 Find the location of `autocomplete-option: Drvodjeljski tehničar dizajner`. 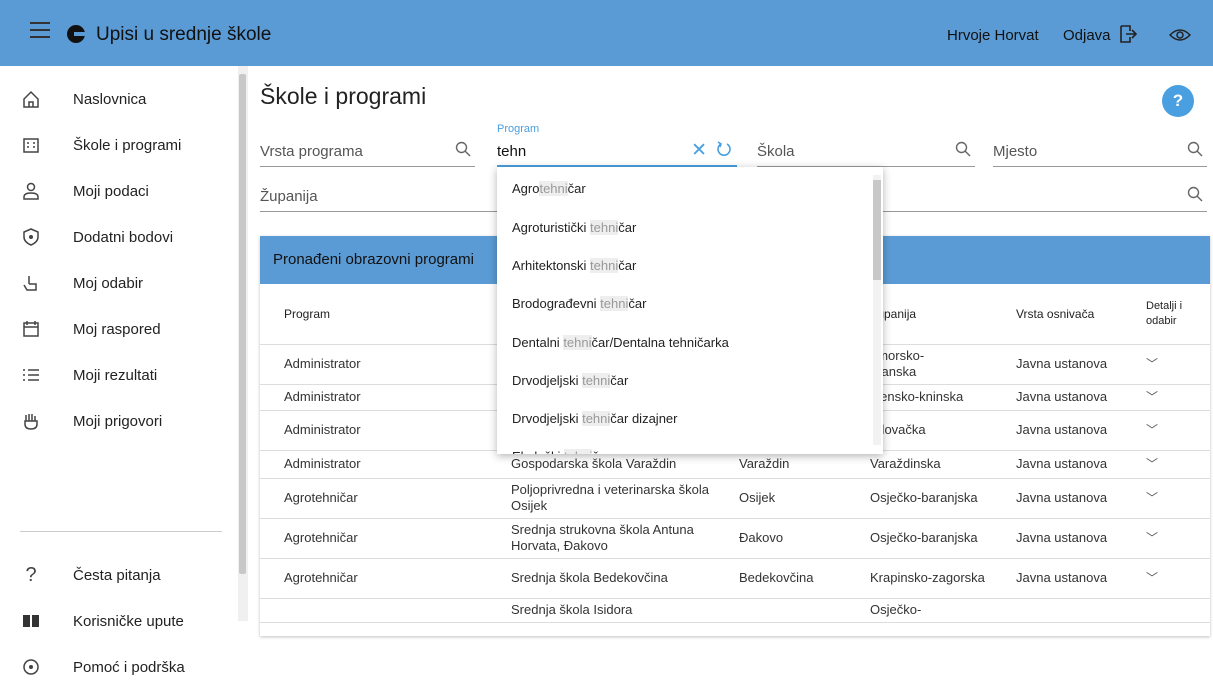

autocomplete-option: Drvodjeljski tehničar dizajner is located at coordinates (594, 418).